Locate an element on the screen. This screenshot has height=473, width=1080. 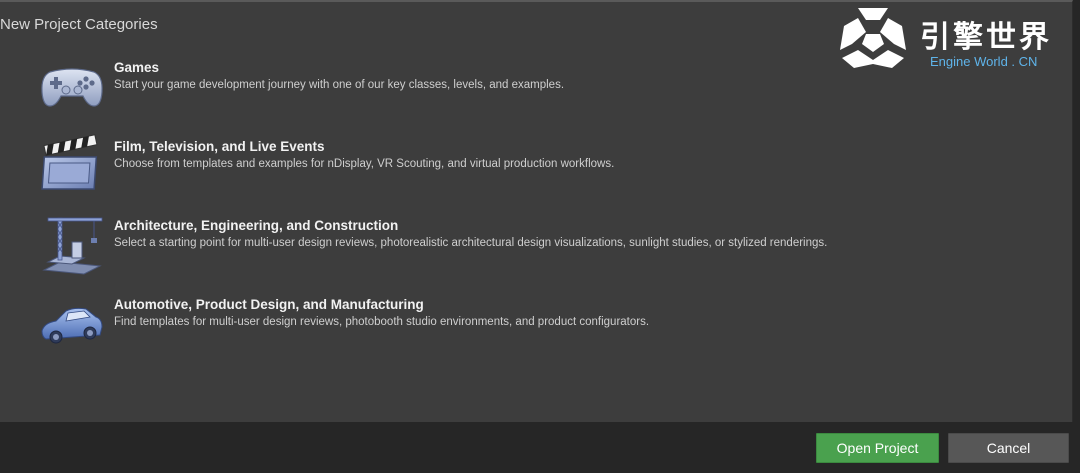
category-title: Games is located at coordinates (137, 67).